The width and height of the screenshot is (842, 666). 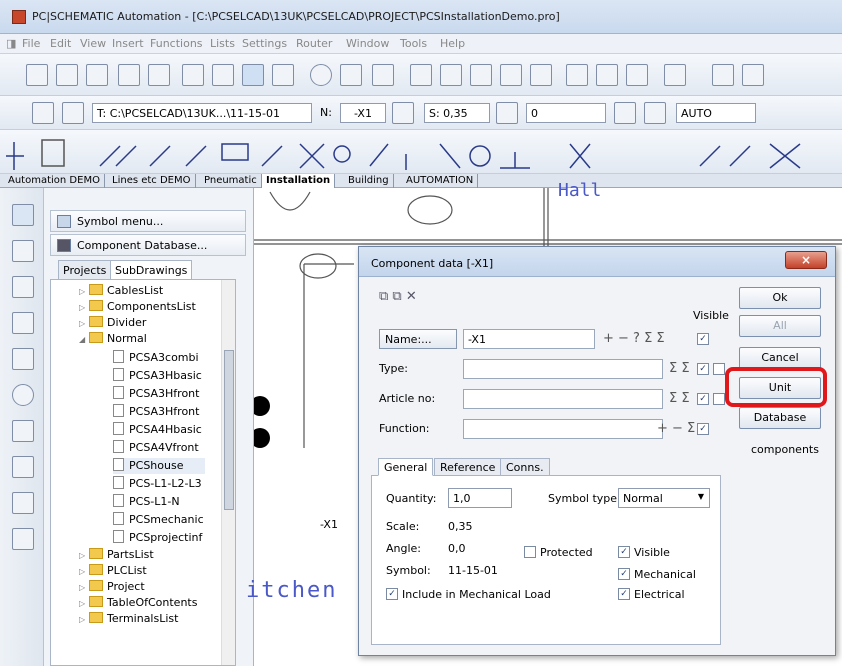 What do you see at coordinates (152, 181) in the screenshot?
I see `tab-lines-etc-demo: Lines etc DEMO` at bounding box center [152, 181].